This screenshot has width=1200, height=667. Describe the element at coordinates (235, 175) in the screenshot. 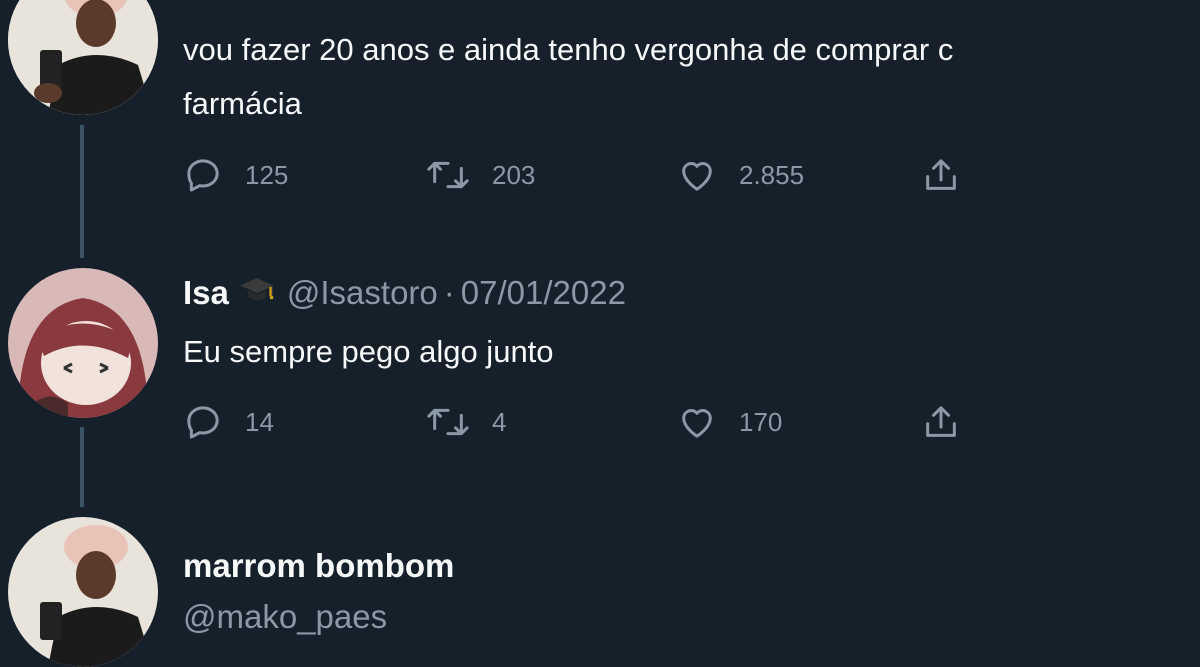

I see `reply-button: 125` at that location.